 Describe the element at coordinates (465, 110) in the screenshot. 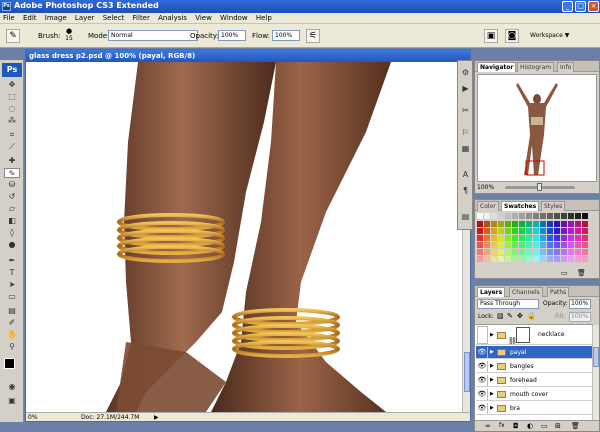

I see `clone-source-icon: ✂` at that location.